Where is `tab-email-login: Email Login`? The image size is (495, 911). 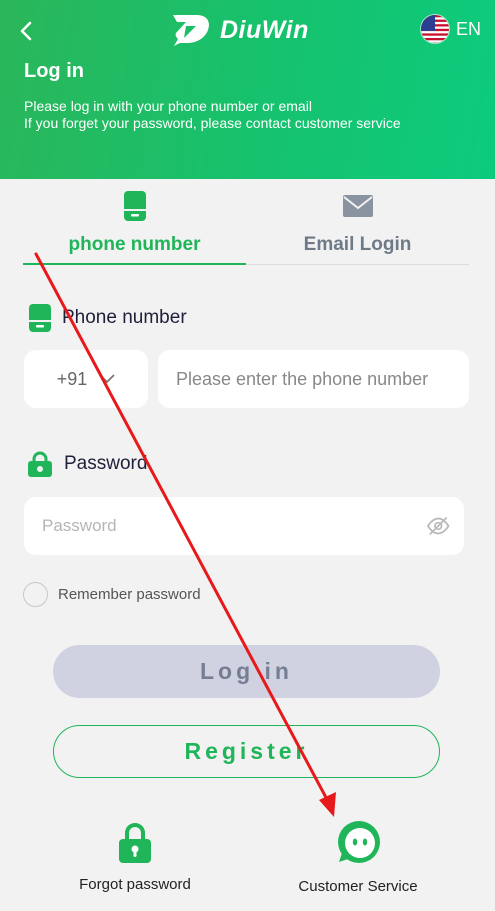
tab-email-login: Email Login is located at coordinates (357, 225).